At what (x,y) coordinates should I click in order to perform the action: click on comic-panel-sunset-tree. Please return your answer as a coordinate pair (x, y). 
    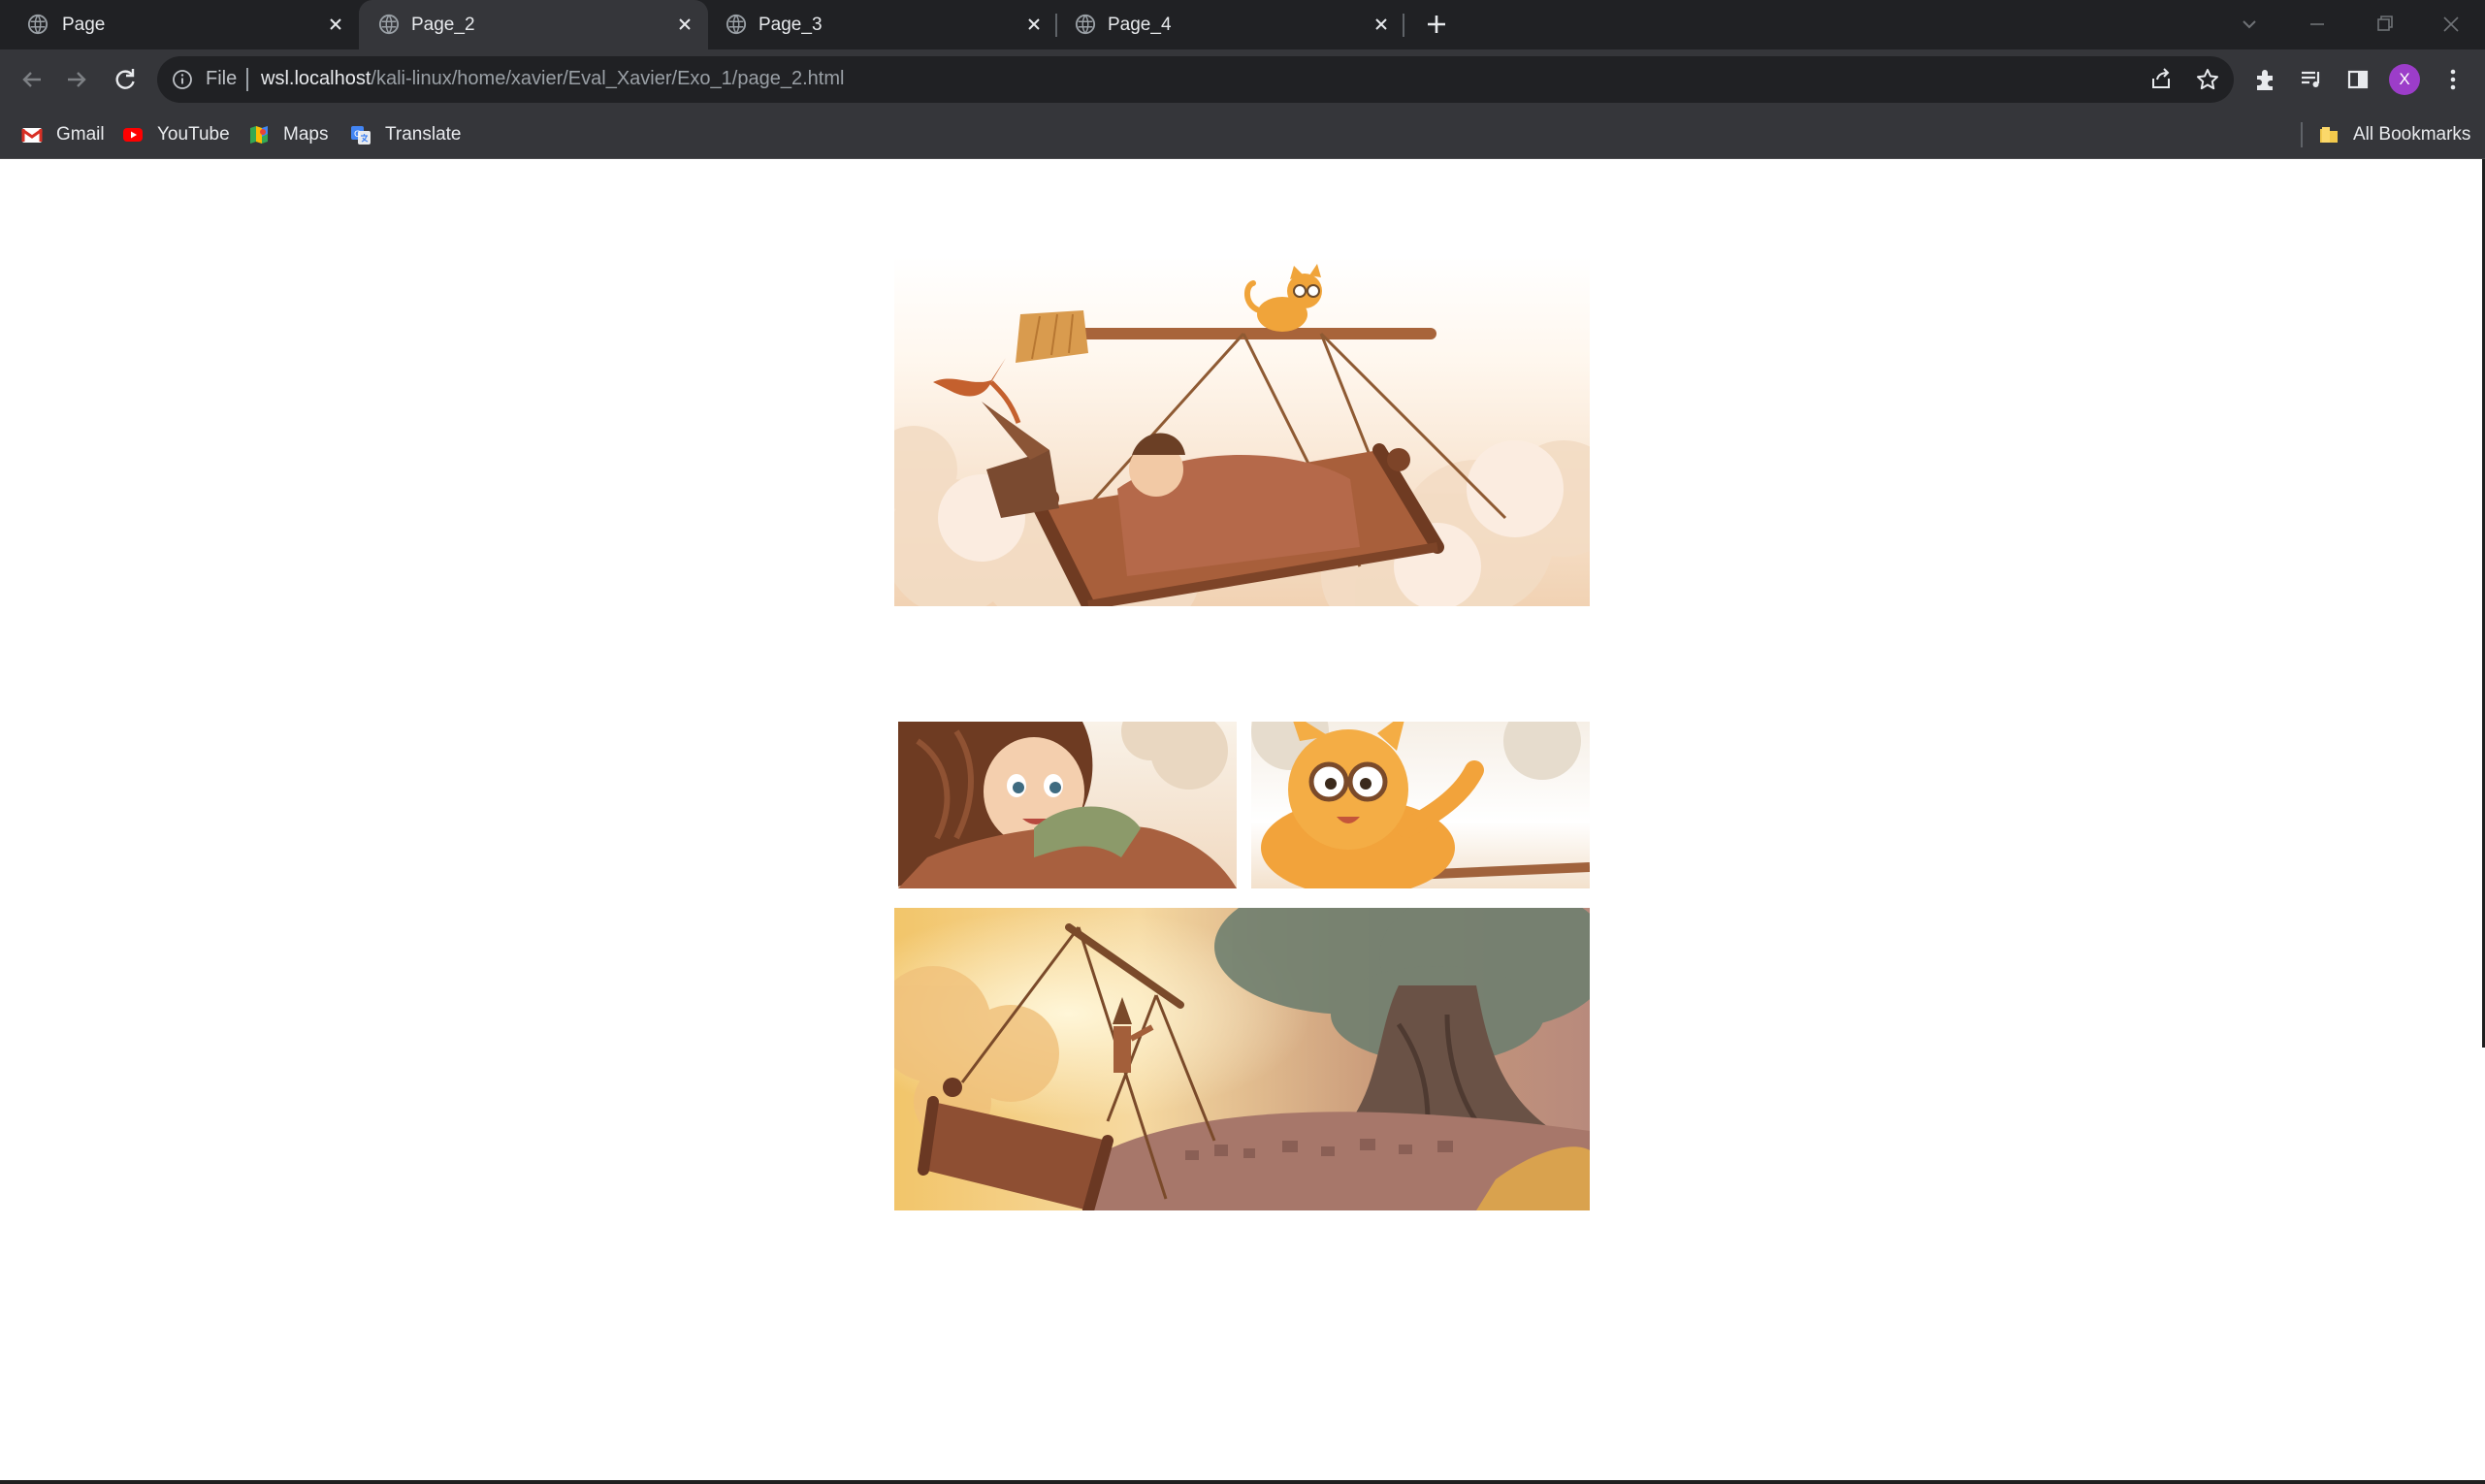
    Looking at the image, I should click on (1242, 1059).